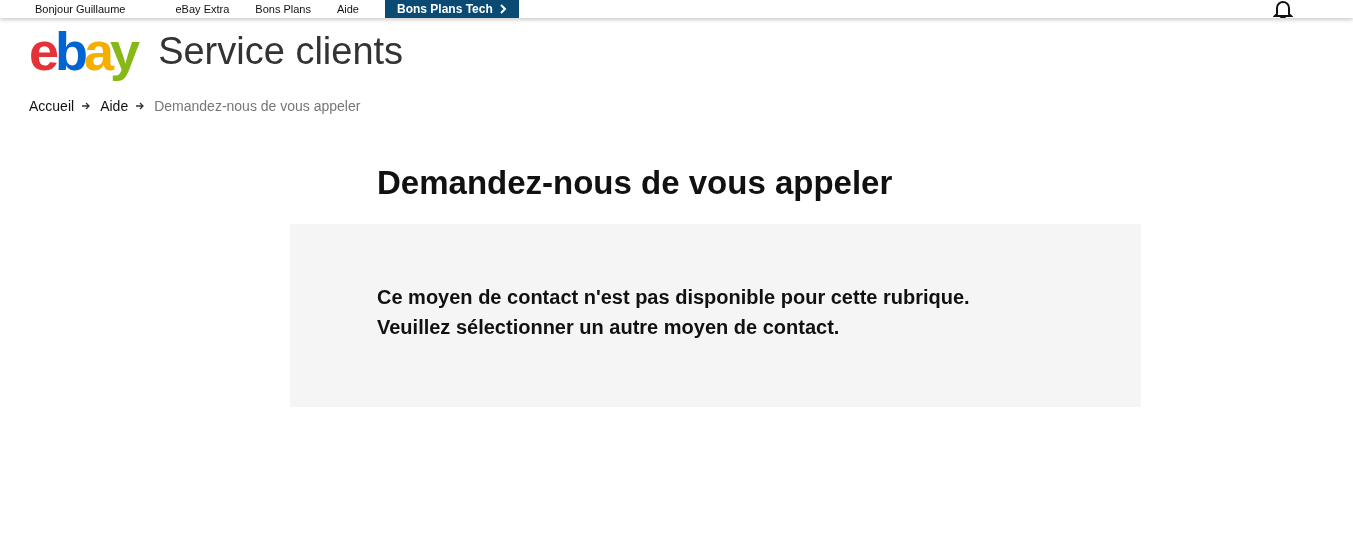 This screenshot has height=553, width=1353. Describe the element at coordinates (80, 9) in the screenshot. I see `greeting-text: Bonjour Guillaume` at that location.